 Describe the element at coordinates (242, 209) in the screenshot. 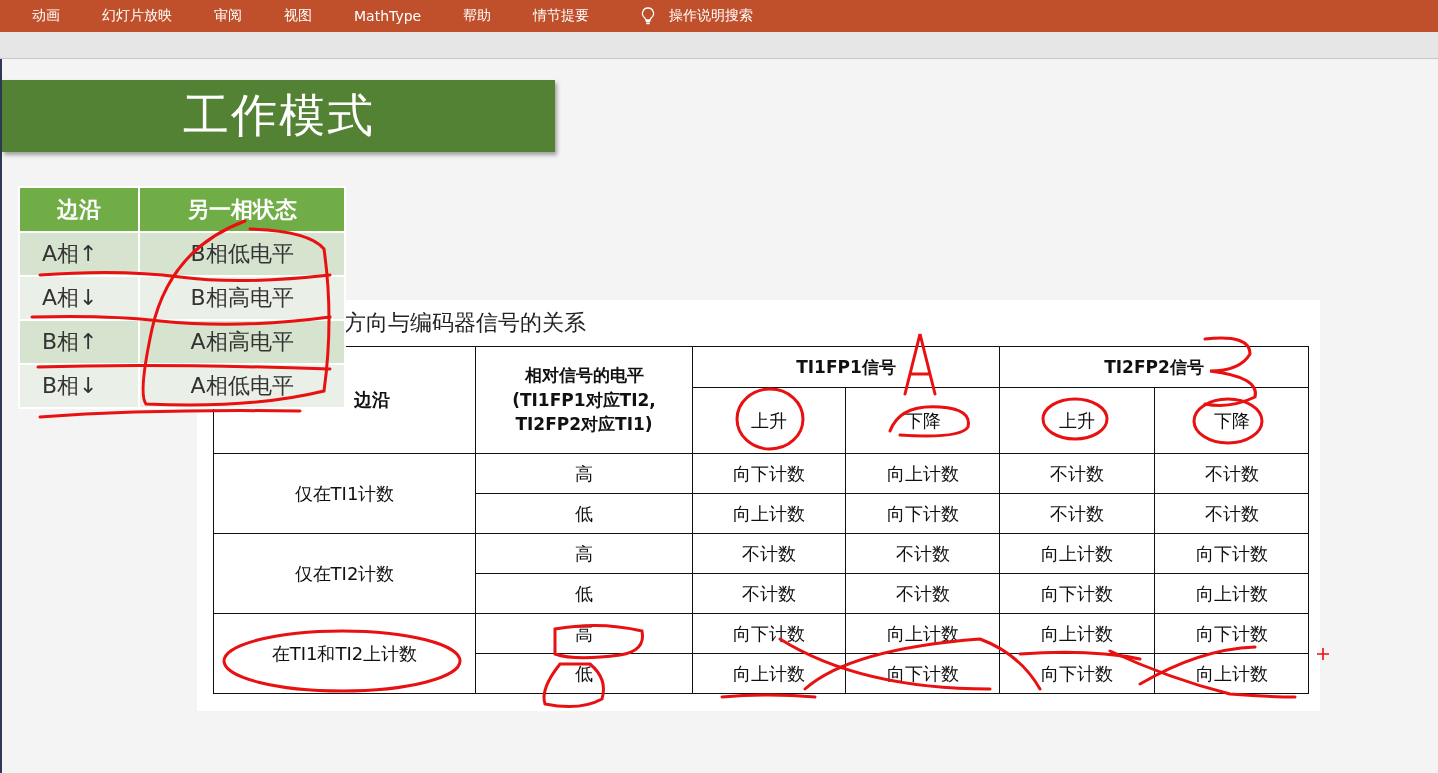

I see `table-header-cell: 另一相状态` at that location.